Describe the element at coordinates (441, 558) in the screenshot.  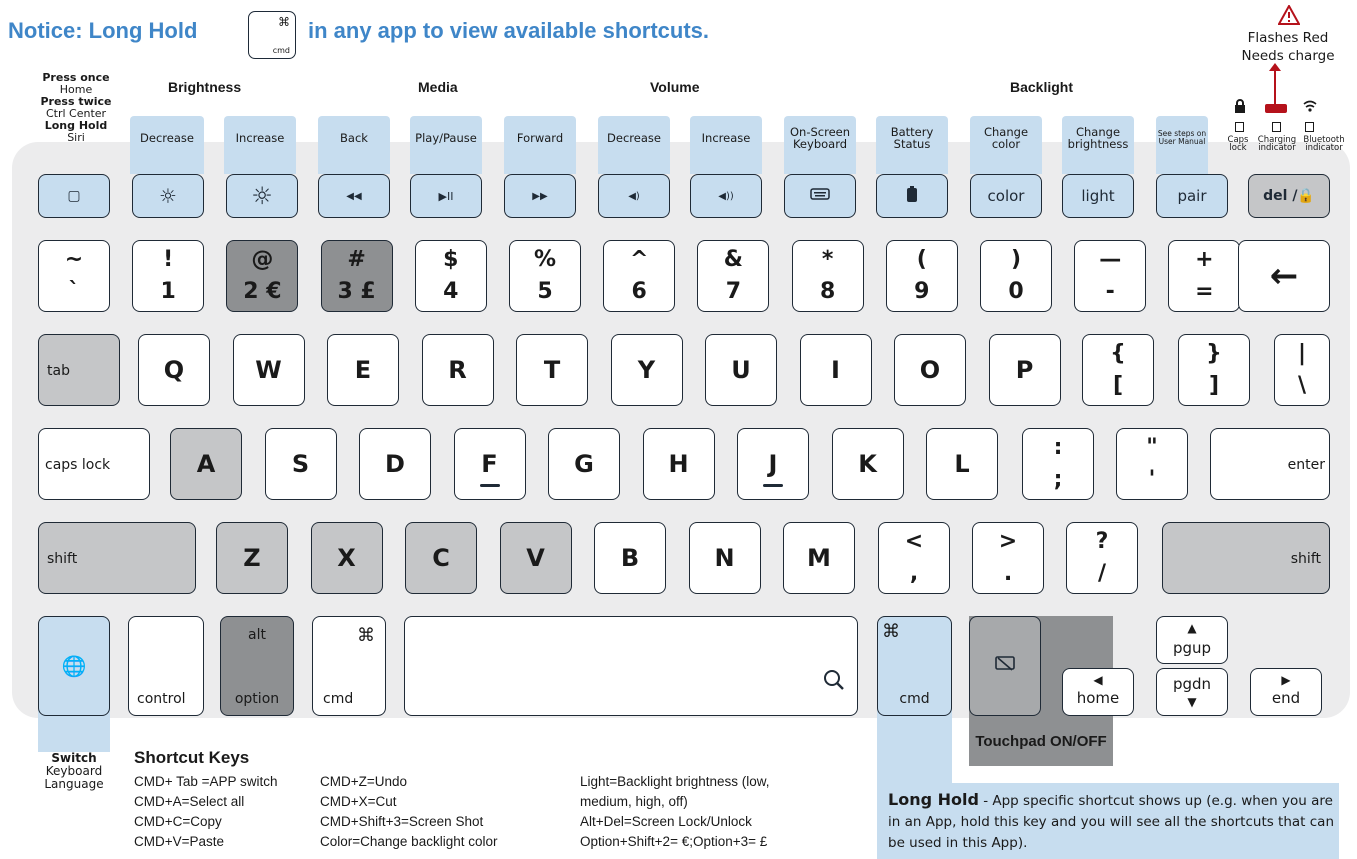
I see `letter-key: C` at that location.